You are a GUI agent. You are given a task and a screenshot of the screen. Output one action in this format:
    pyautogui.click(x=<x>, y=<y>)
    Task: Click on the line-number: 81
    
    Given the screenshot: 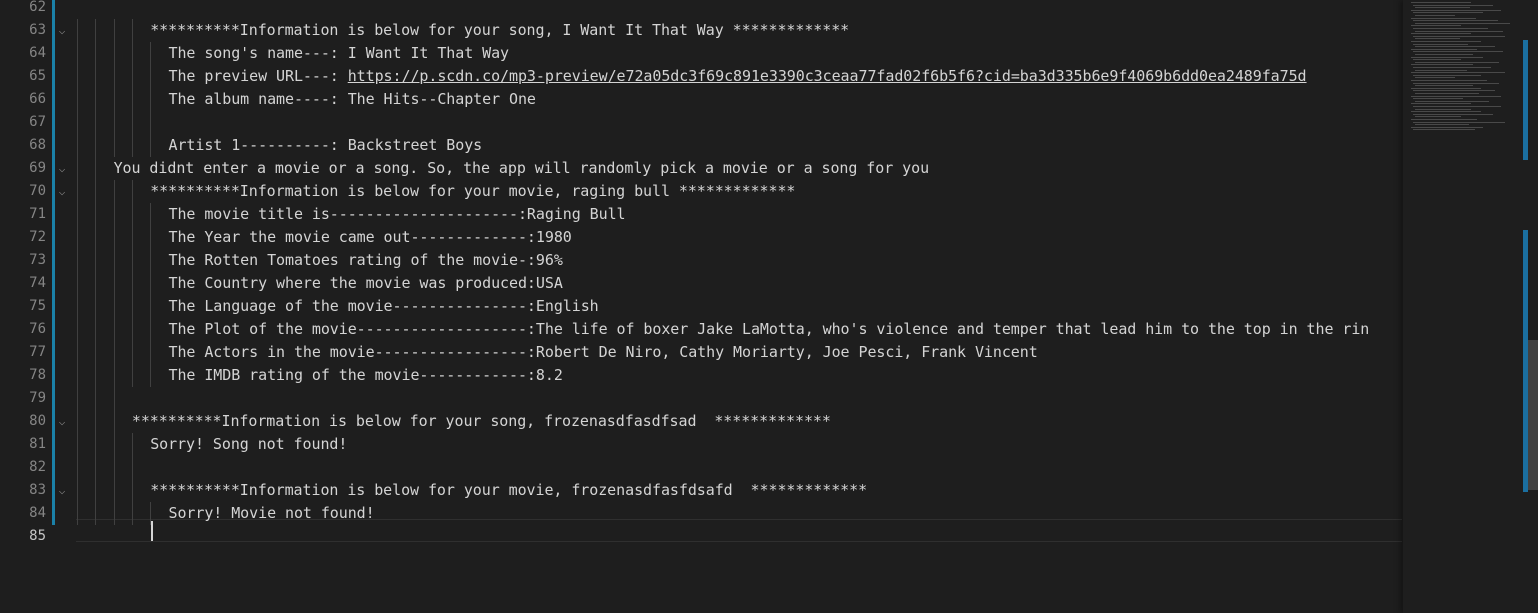 What is the action you would take?
    pyautogui.click(x=37, y=444)
    